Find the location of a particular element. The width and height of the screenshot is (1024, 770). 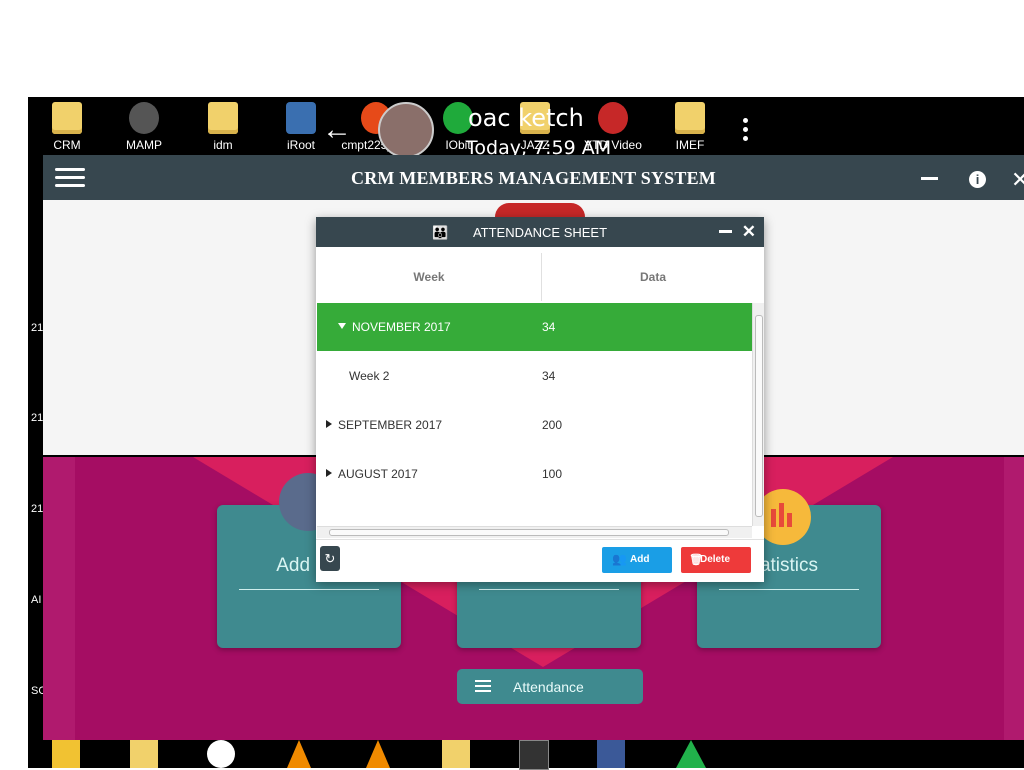

delete-button-label: Delete is located at coordinates (715, 559).